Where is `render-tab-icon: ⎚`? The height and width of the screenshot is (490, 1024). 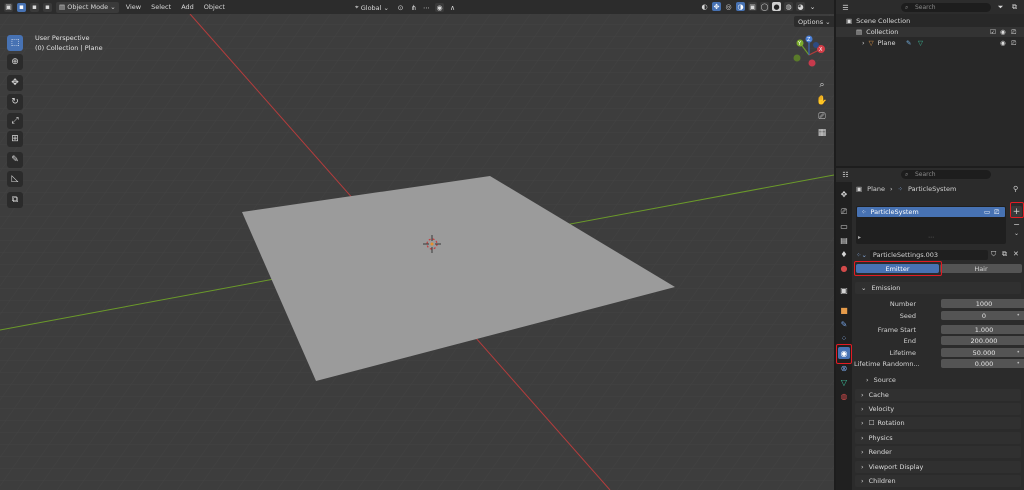
render-tab-icon: ⎚ is located at coordinates (844, 212).